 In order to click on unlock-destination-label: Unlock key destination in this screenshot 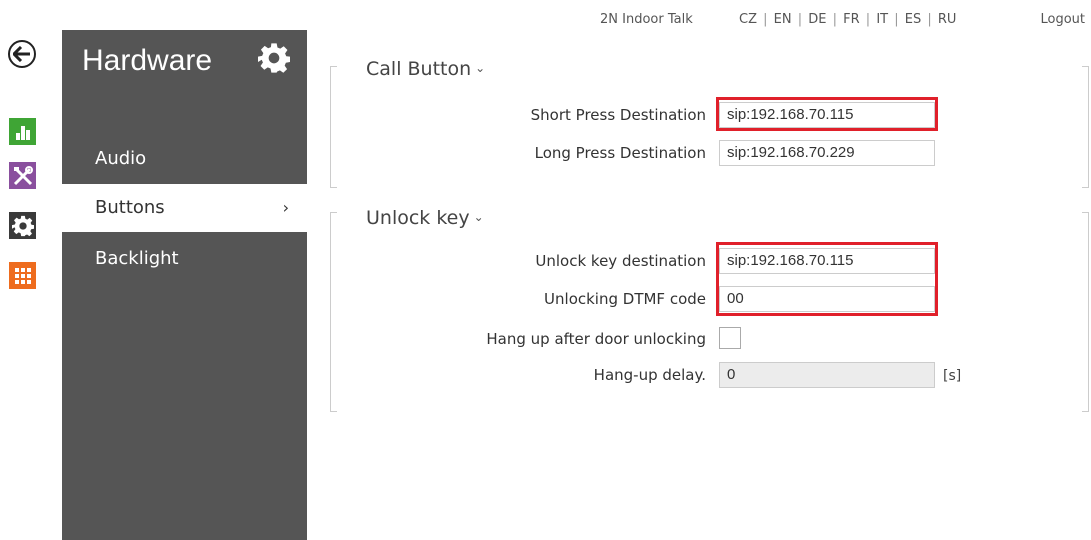, I will do `click(620, 261)`.